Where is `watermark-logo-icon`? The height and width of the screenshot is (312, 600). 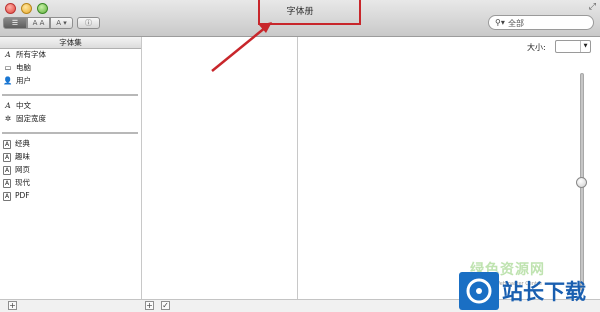
watermark-logo-icon is located at coordinates (479, 291).